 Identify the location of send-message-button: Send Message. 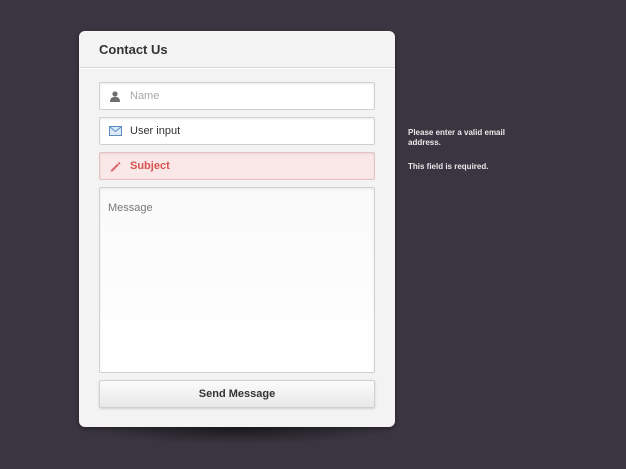
(237, 394).